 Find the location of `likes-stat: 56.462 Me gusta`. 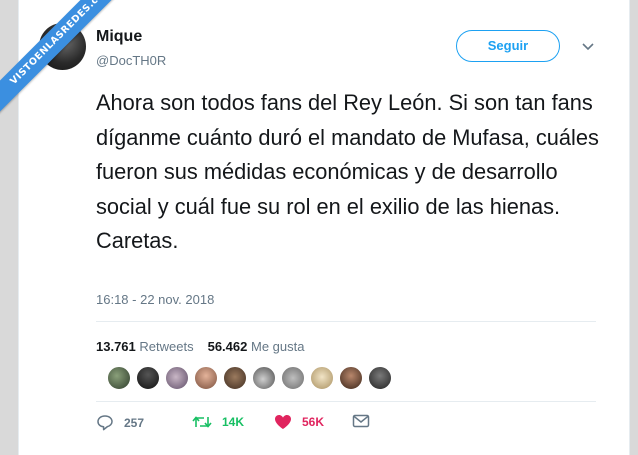

likes-stat: 56.462 Me gusta is located at coordinates (256, 346).